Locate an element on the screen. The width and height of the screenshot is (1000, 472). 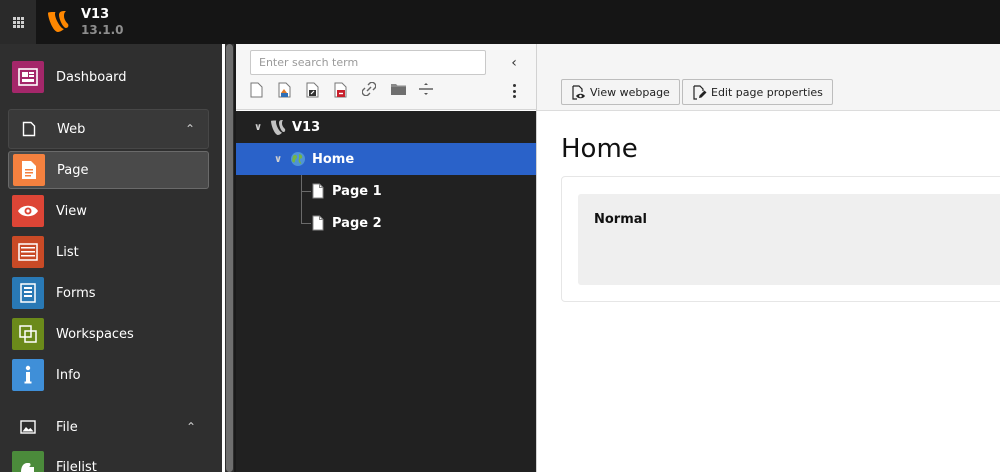
page-link-icon is located at coordinates (320, 91).